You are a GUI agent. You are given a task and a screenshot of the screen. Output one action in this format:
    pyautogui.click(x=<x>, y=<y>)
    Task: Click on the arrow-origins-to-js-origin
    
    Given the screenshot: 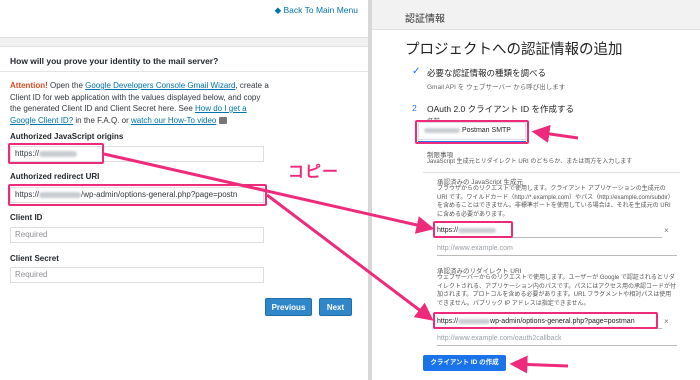 What is the action you would take?
    pyautogui.click(x=269, y=193)
    